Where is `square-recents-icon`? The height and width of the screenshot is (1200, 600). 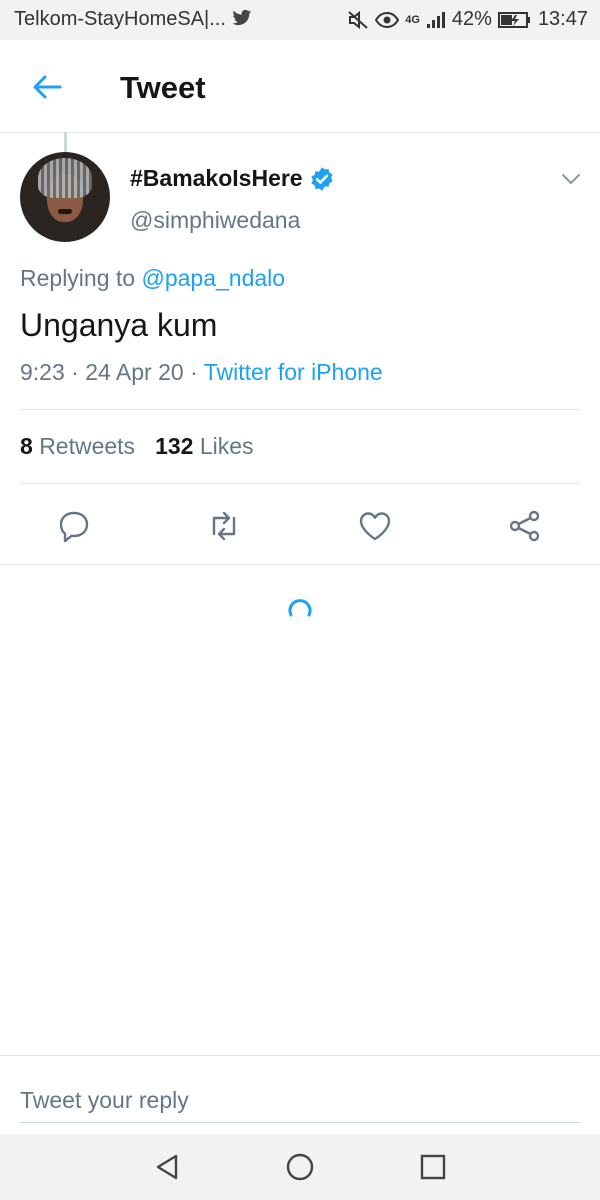 square-recents-icon is located at coordinates (433, 1167).